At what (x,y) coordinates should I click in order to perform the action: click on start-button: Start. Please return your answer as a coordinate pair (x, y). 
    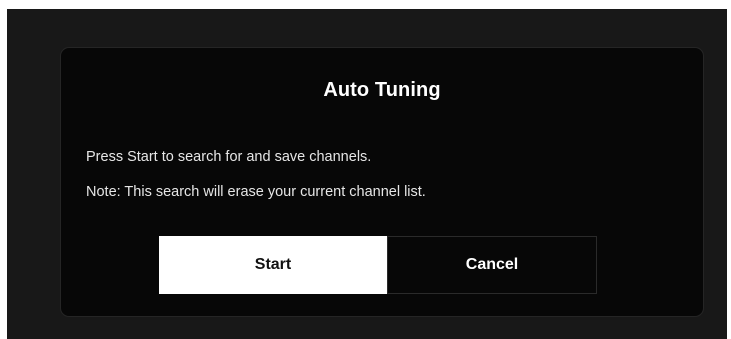
    Looking at the image, I should click on (273, 265).